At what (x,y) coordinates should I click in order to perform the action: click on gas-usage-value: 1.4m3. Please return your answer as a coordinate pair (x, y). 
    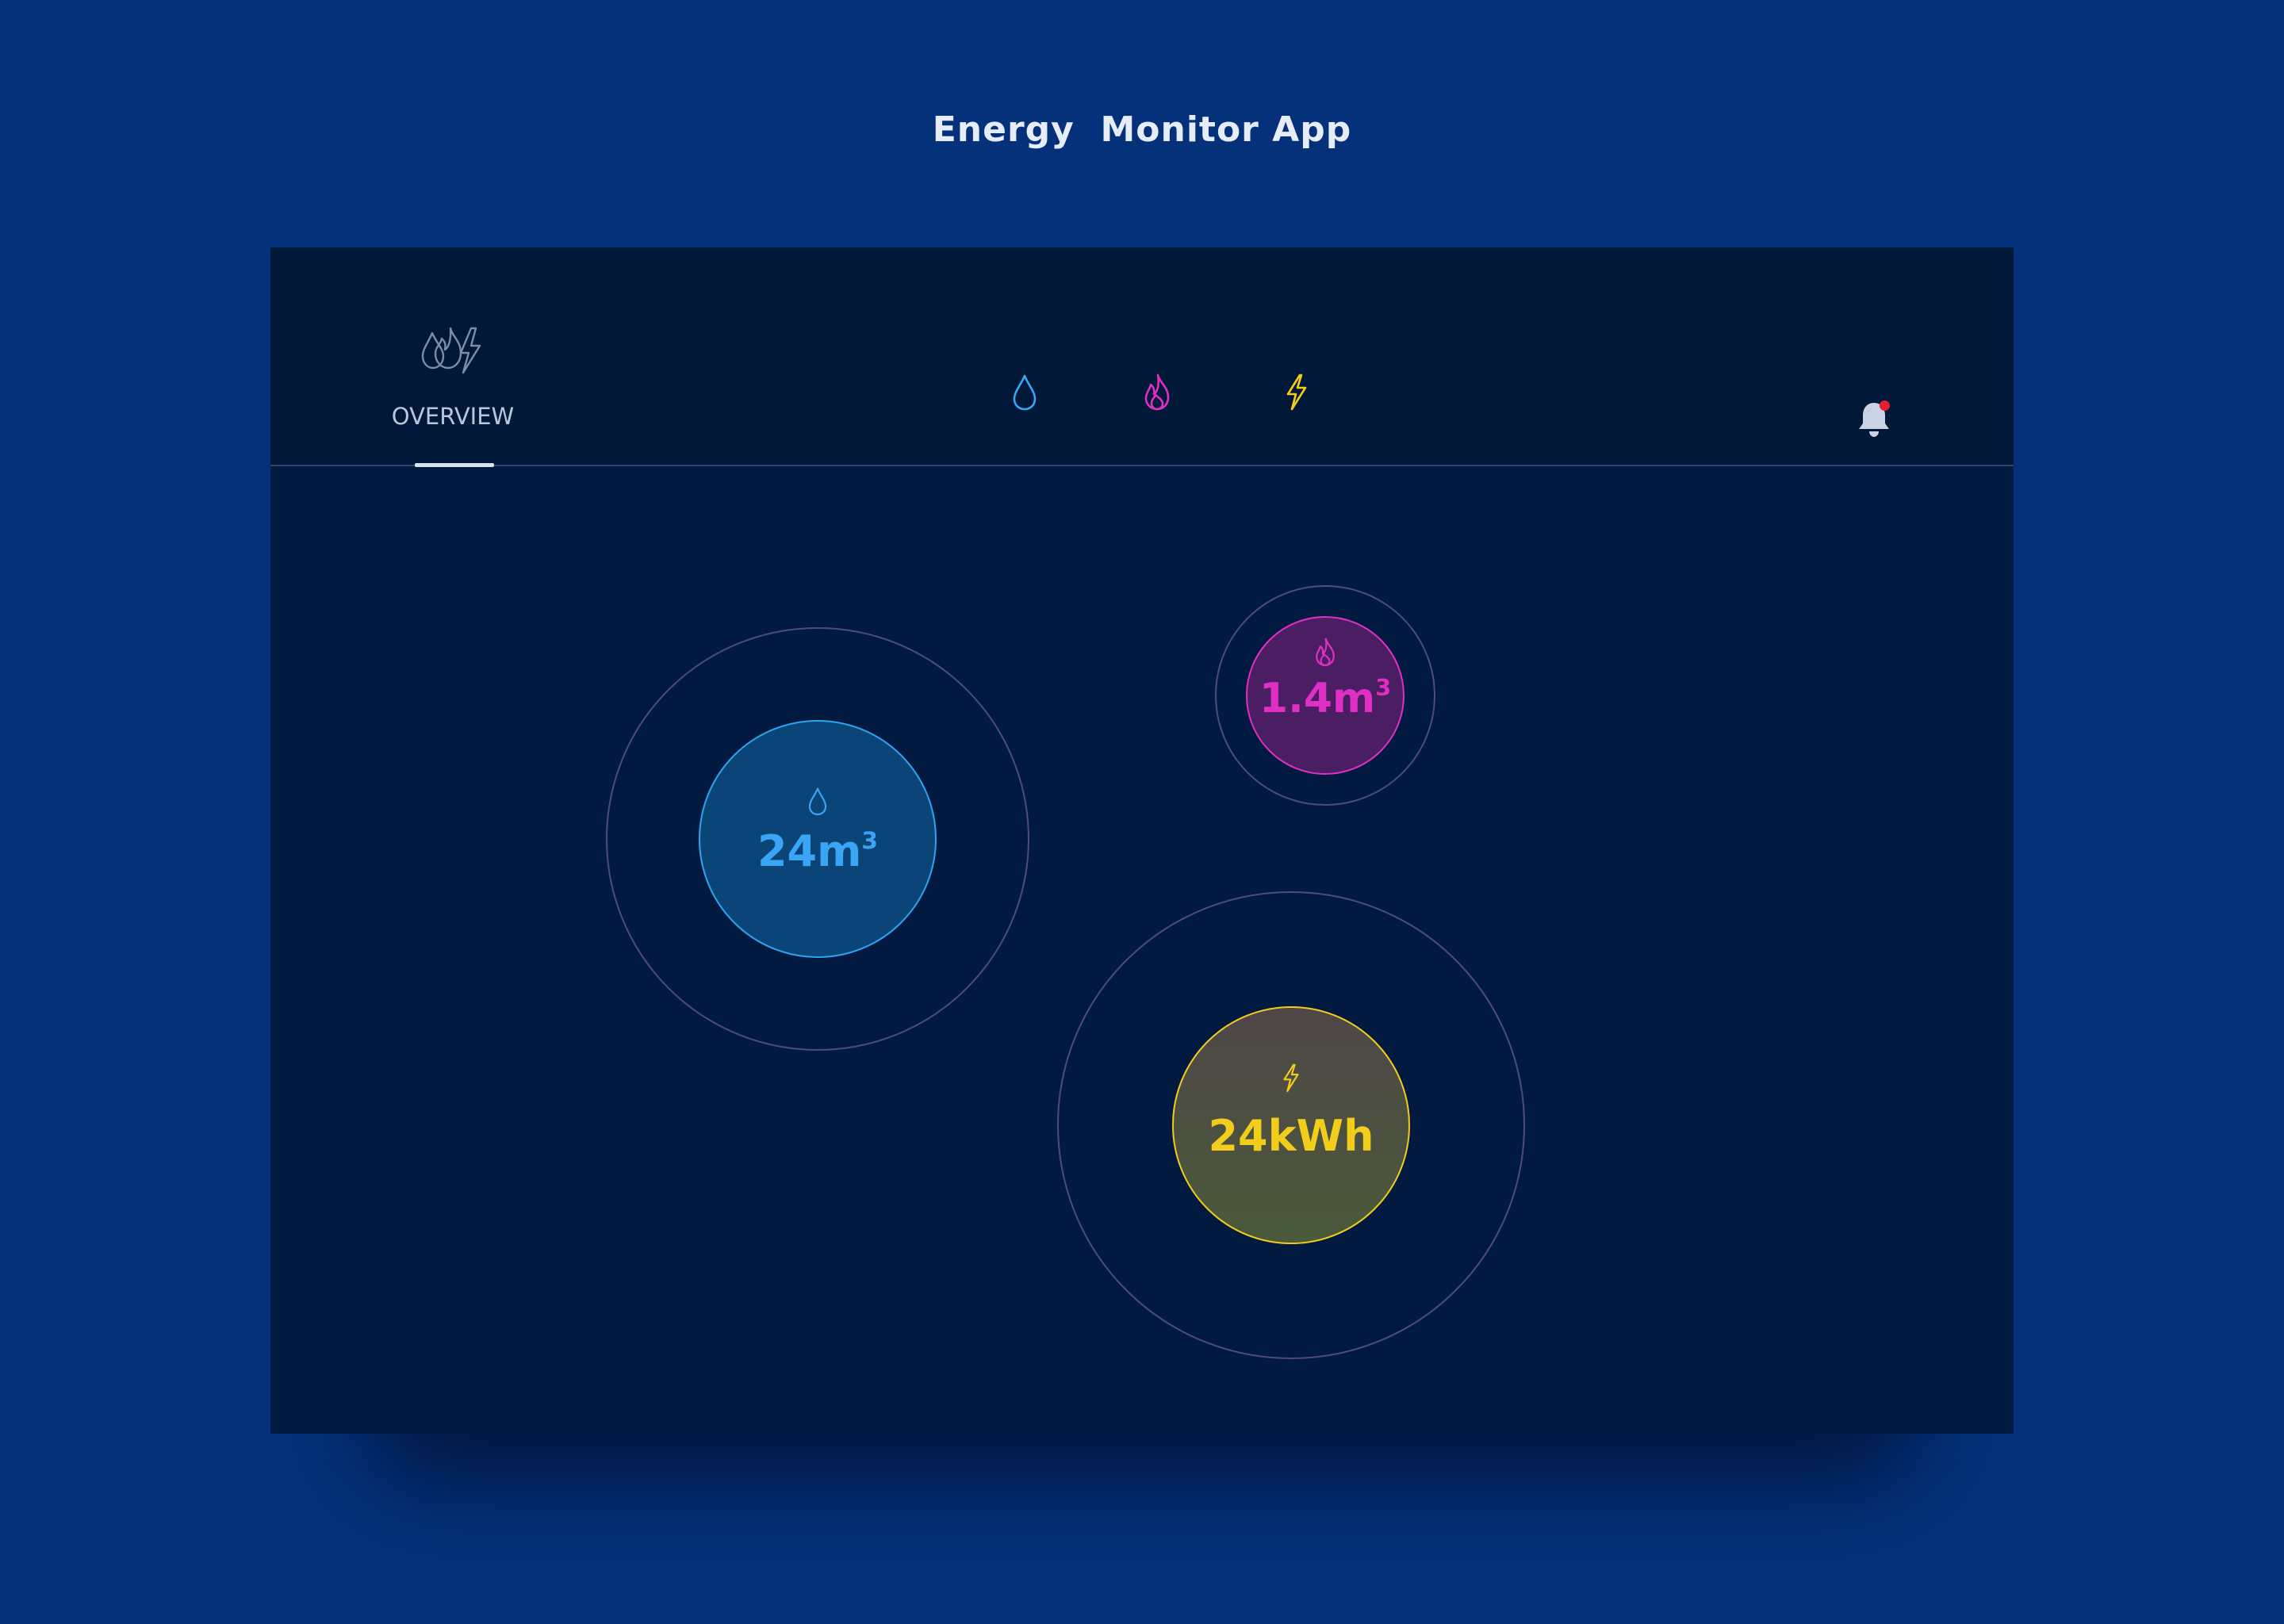
    Looking at the image, I should click on (1325, 697).